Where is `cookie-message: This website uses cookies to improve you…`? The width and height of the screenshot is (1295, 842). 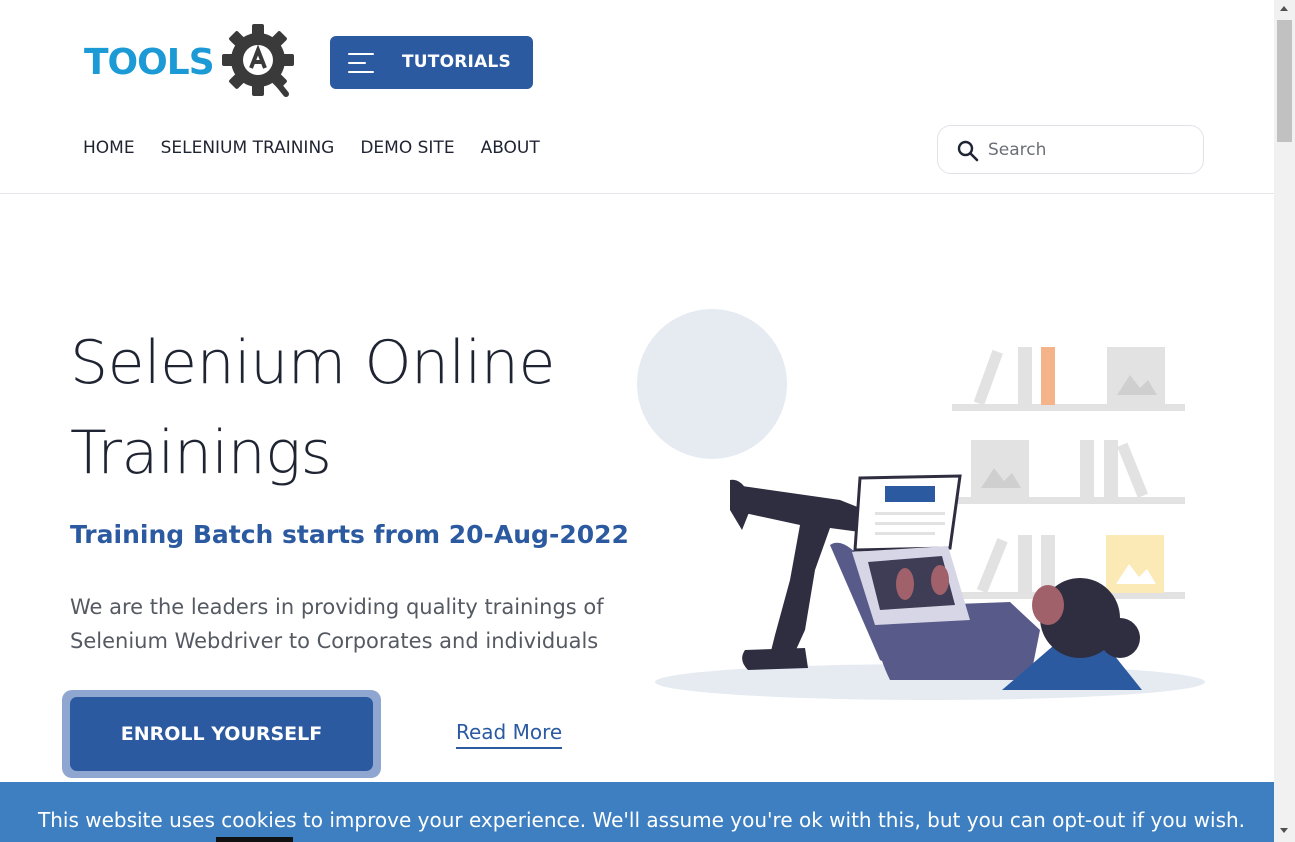 cookie-message: This website uses cookies to improve you… is located at coordinates (642, 820).